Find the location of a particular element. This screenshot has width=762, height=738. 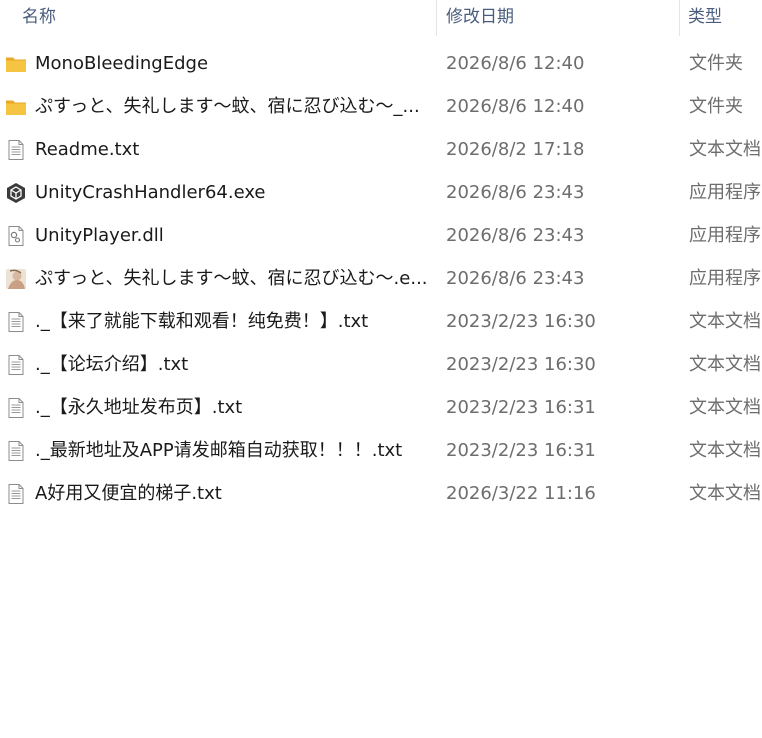

file-modified-date: 2026/3/22 11:16 is located at coordinates (521, 493).